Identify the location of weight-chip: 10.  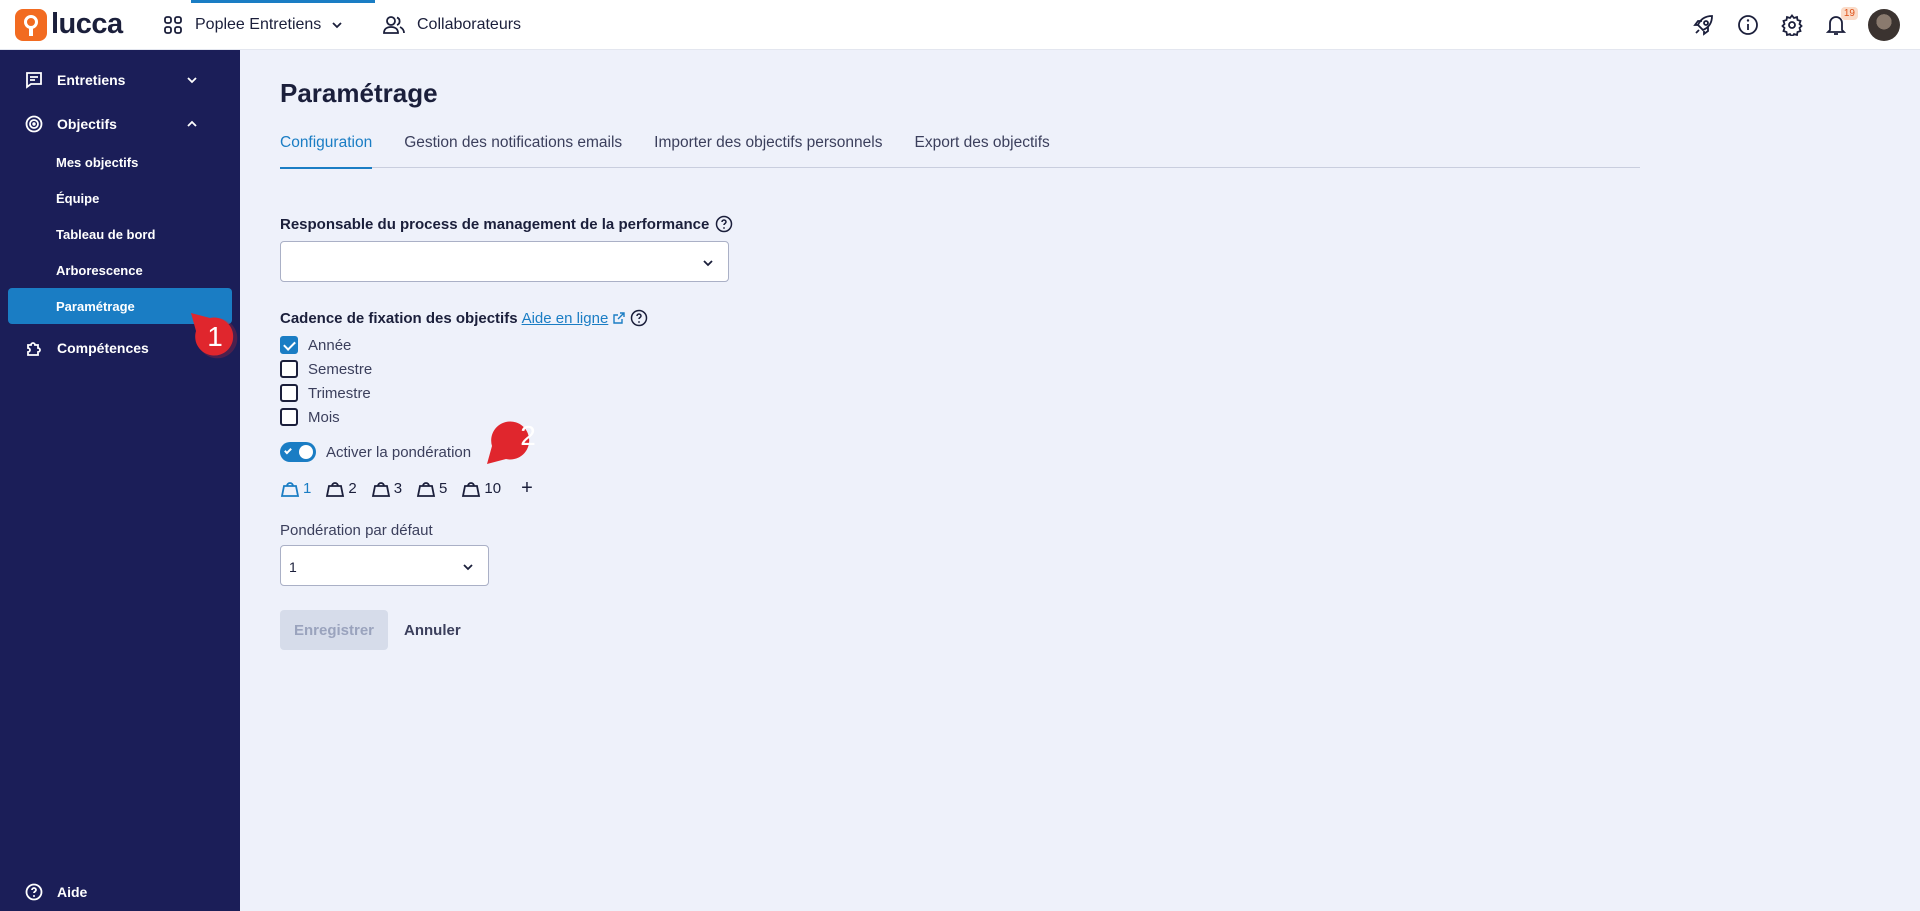
(481, 489).